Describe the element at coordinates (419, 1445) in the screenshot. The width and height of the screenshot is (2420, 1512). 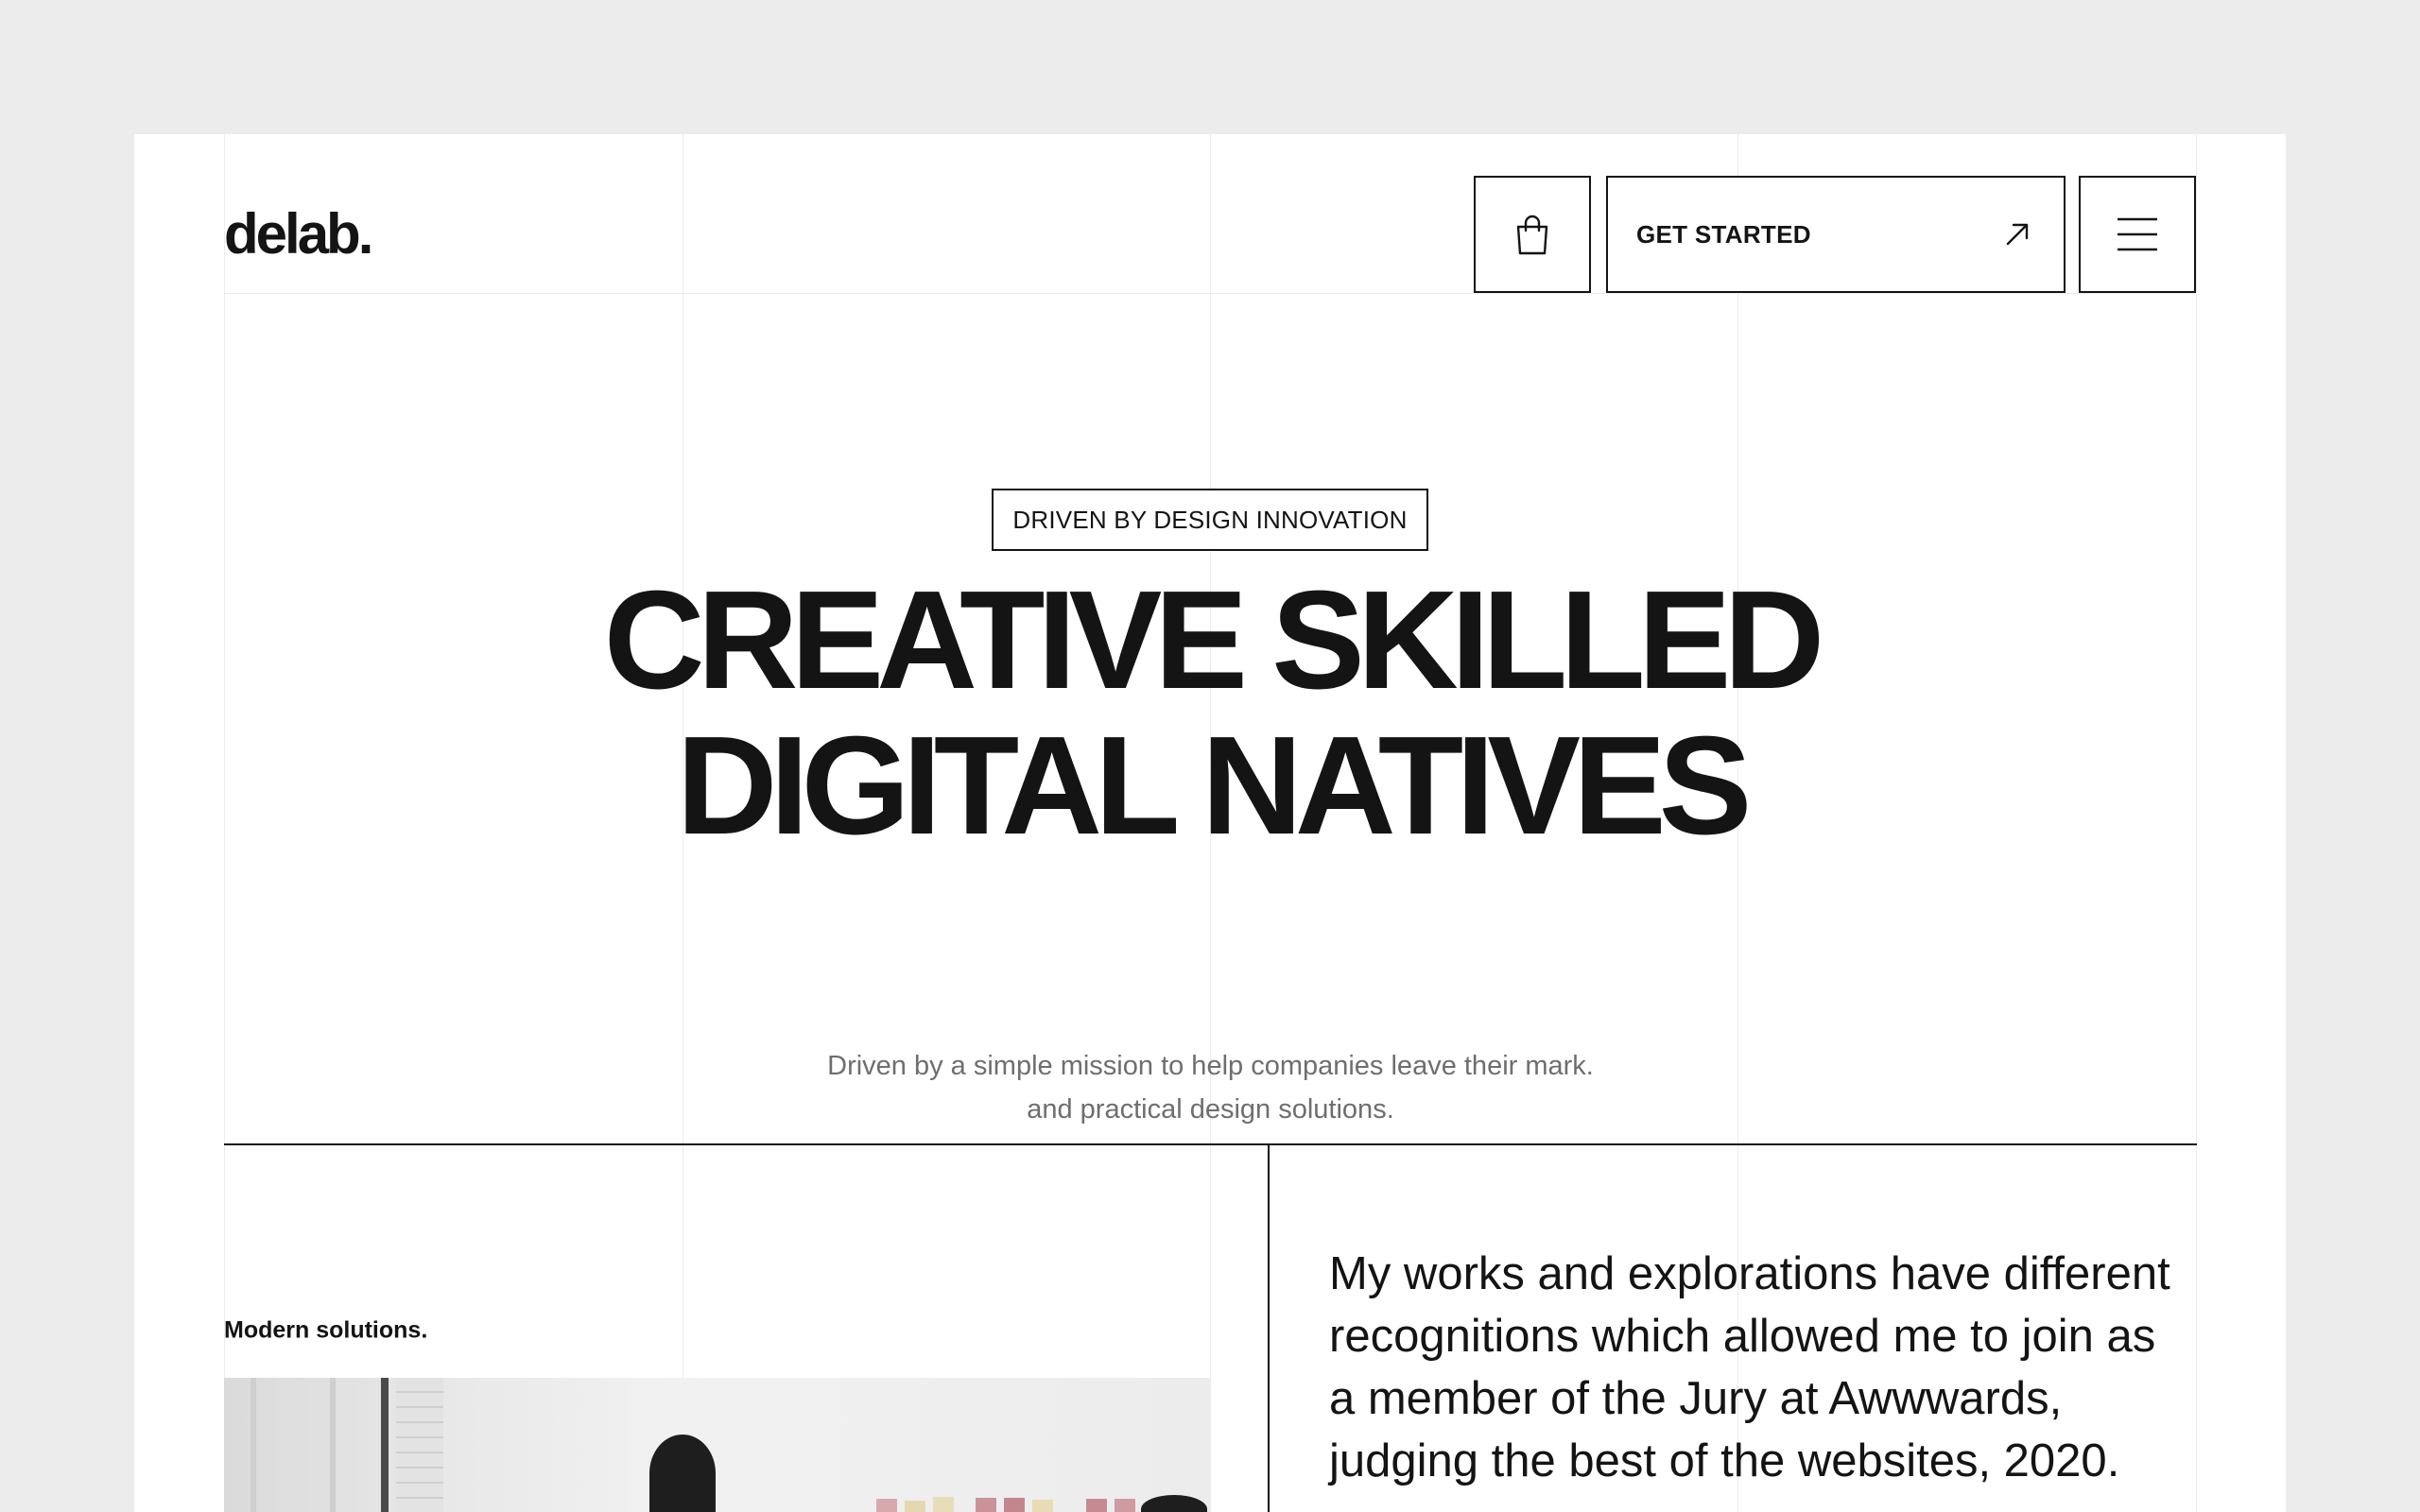
I see `brick-wall` at that location.